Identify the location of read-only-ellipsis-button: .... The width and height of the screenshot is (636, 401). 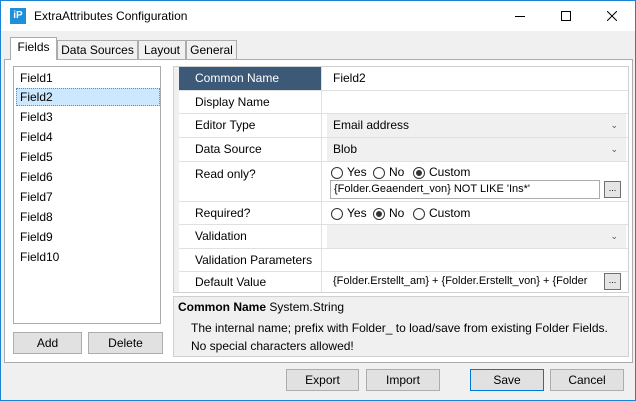
(612, 189).